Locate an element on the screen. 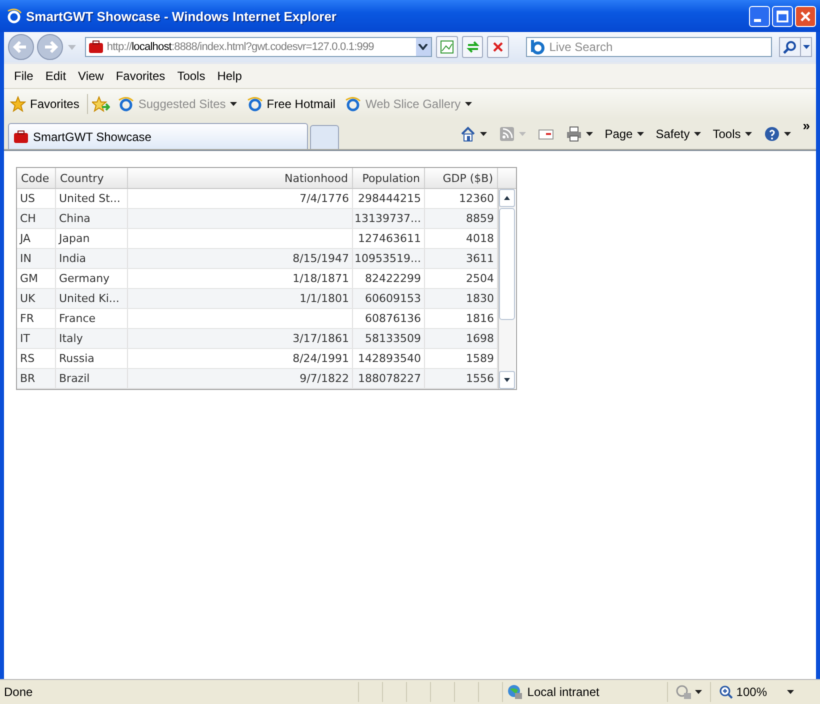 The width and height of the screenshot is (820, 704). maximize-button is located at coordinates (782, 16).